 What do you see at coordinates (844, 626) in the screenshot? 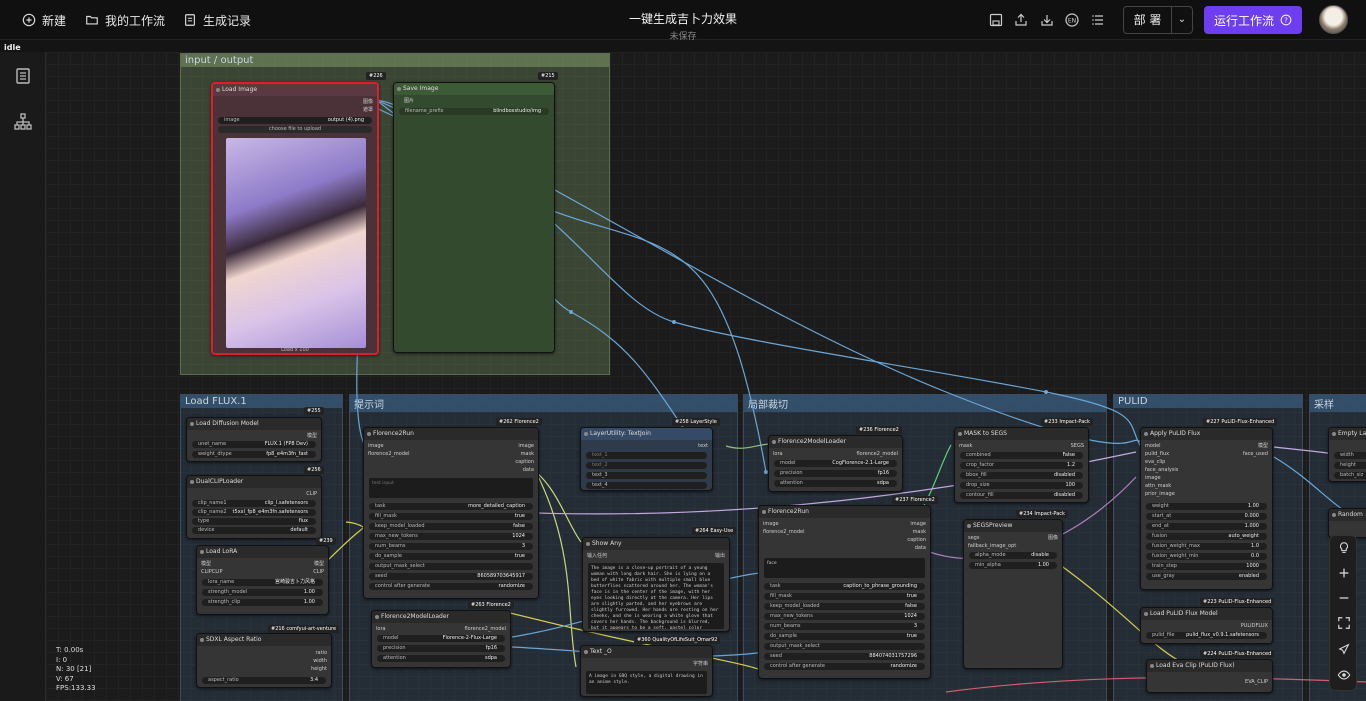
I see `num-beams-field: num_beams 3` at bounding box center [844, 626].